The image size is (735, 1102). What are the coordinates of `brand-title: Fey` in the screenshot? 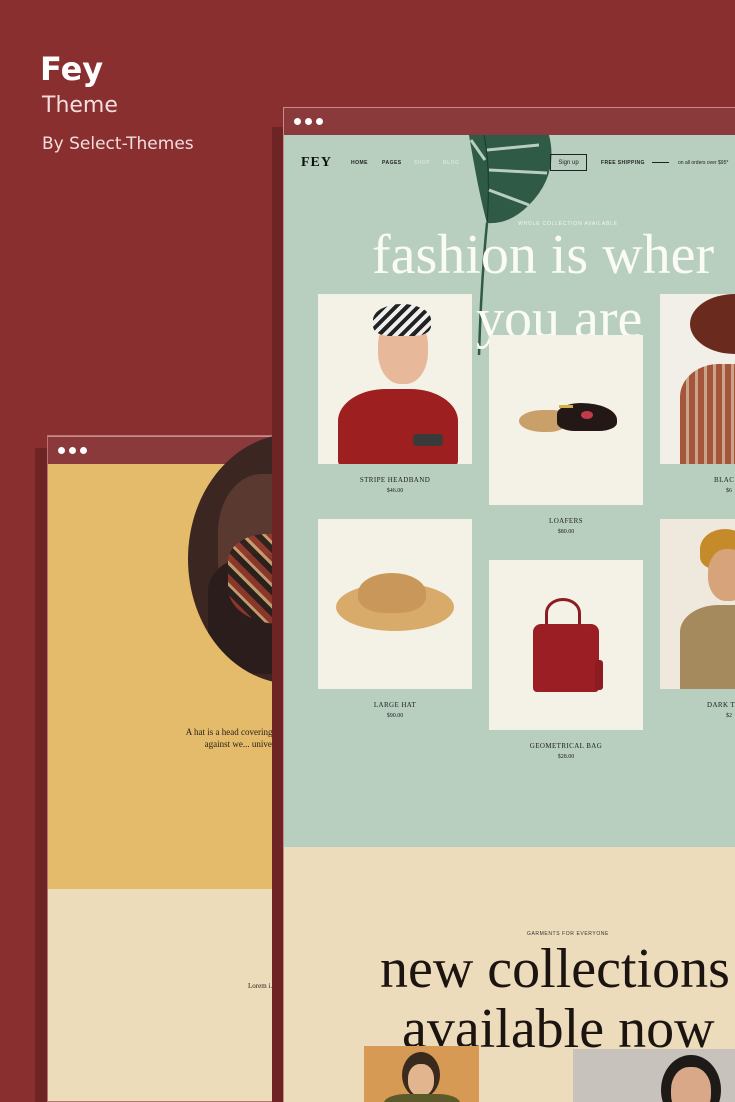 It's located at (72, 69).